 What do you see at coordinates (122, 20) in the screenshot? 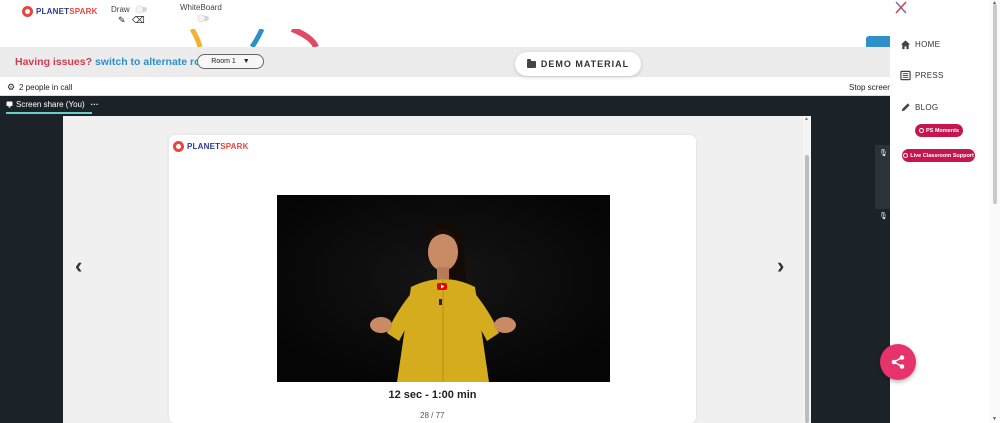
I see `pencil-tool-icon: ✎` at bounding box center [122, 20].